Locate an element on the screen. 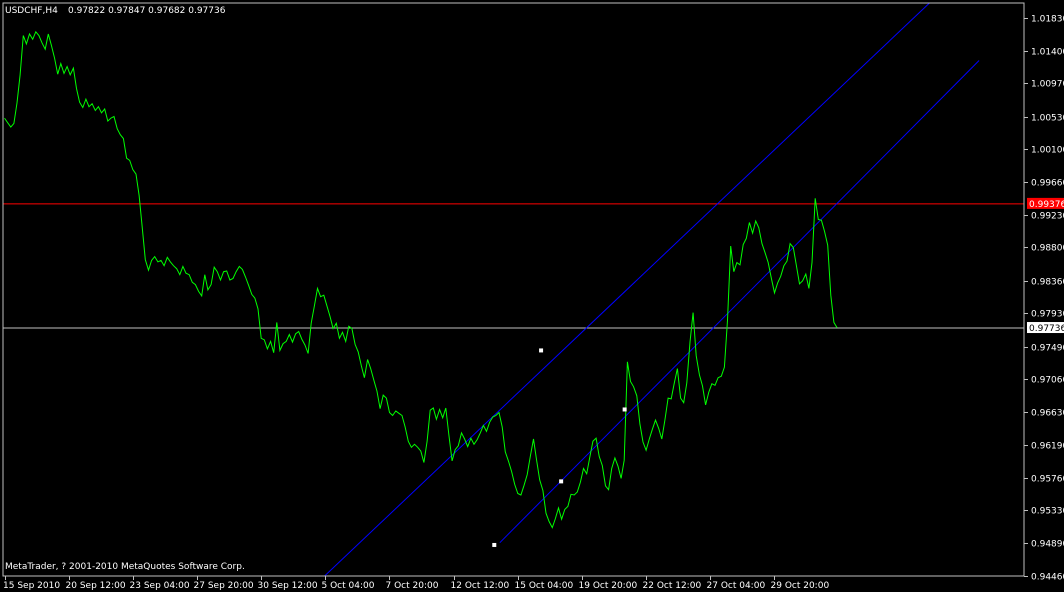 This screenshot has width=1064, height=592. symbol-label: USDCHF,H4 is located at coordinates (31, 11).